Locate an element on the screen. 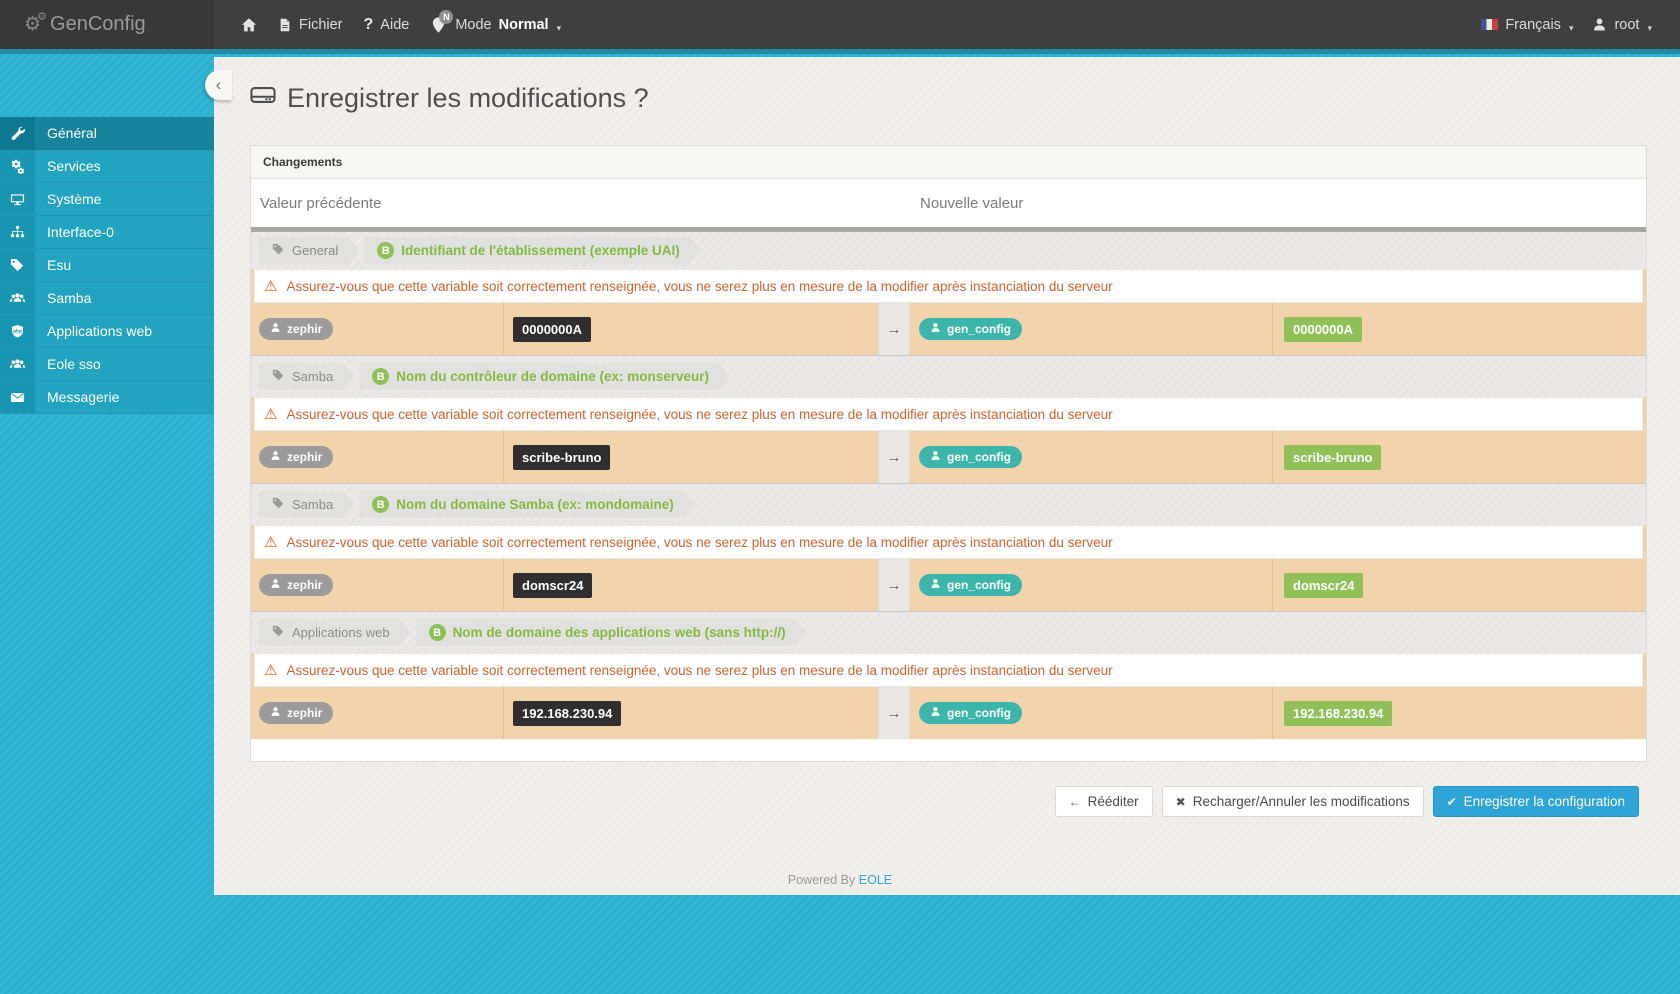 This screenshot has height=994, width=1680. user-dropdown: root ▾ is located at coordinates (1622, 25).